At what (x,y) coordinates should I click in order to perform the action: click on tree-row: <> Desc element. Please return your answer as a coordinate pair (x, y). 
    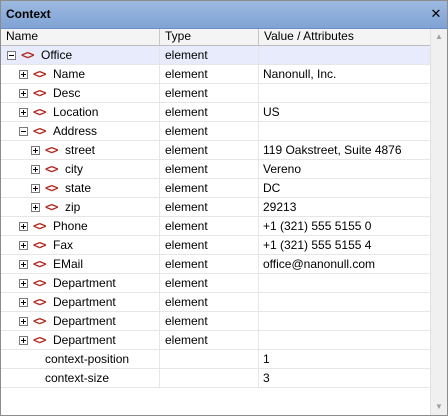
    Looking at the image, I should click on (216, 93).